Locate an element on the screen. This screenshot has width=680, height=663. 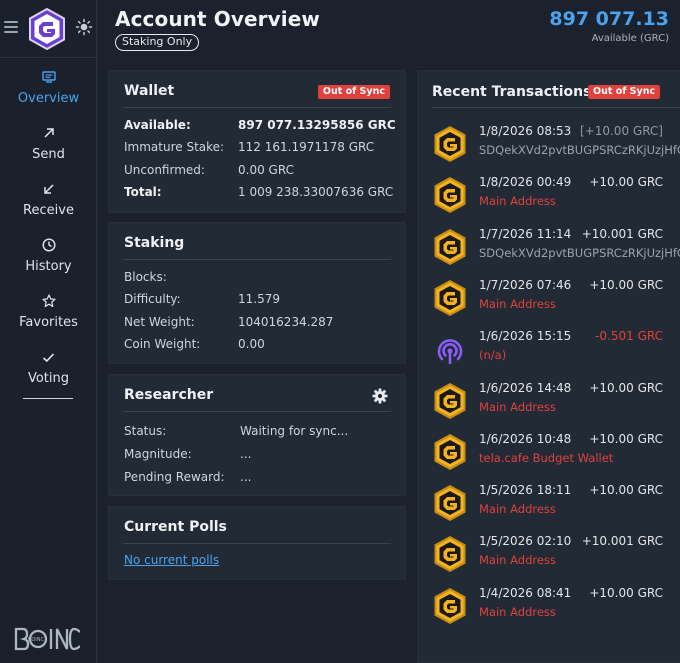
hamburger-menu-icon is located at coordinates (11, 27).